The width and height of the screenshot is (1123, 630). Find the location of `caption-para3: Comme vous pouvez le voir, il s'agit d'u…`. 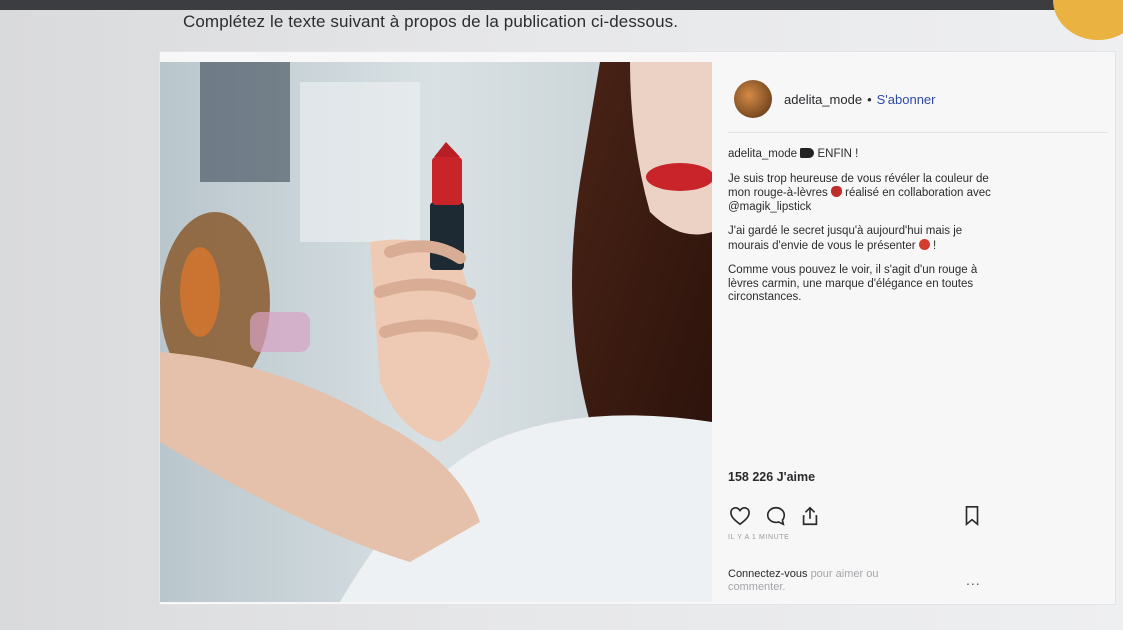

caption-para3: Comme vous pouvez le voir, il s'agit d'u… is located at coordinates (853, 283).